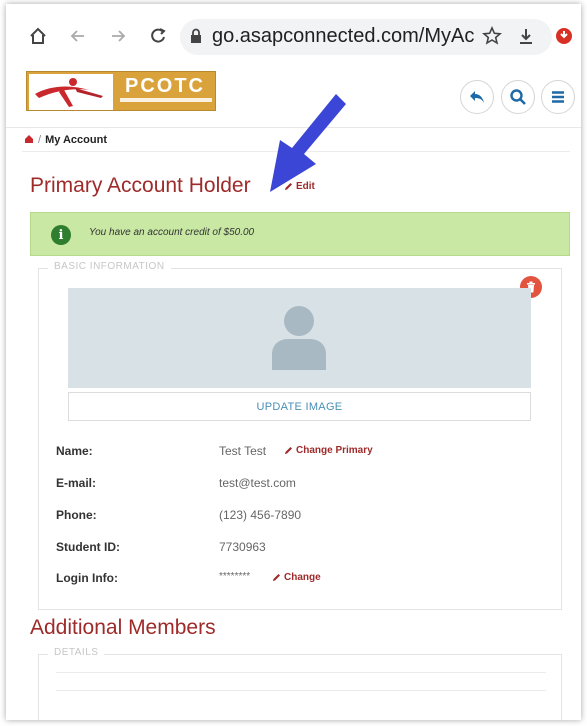 This screenshot has width=587, height=726. What do you see at coordinates (158, 36) in the screenshot?
I see `reload-icon` at bounding box center [158, 36].